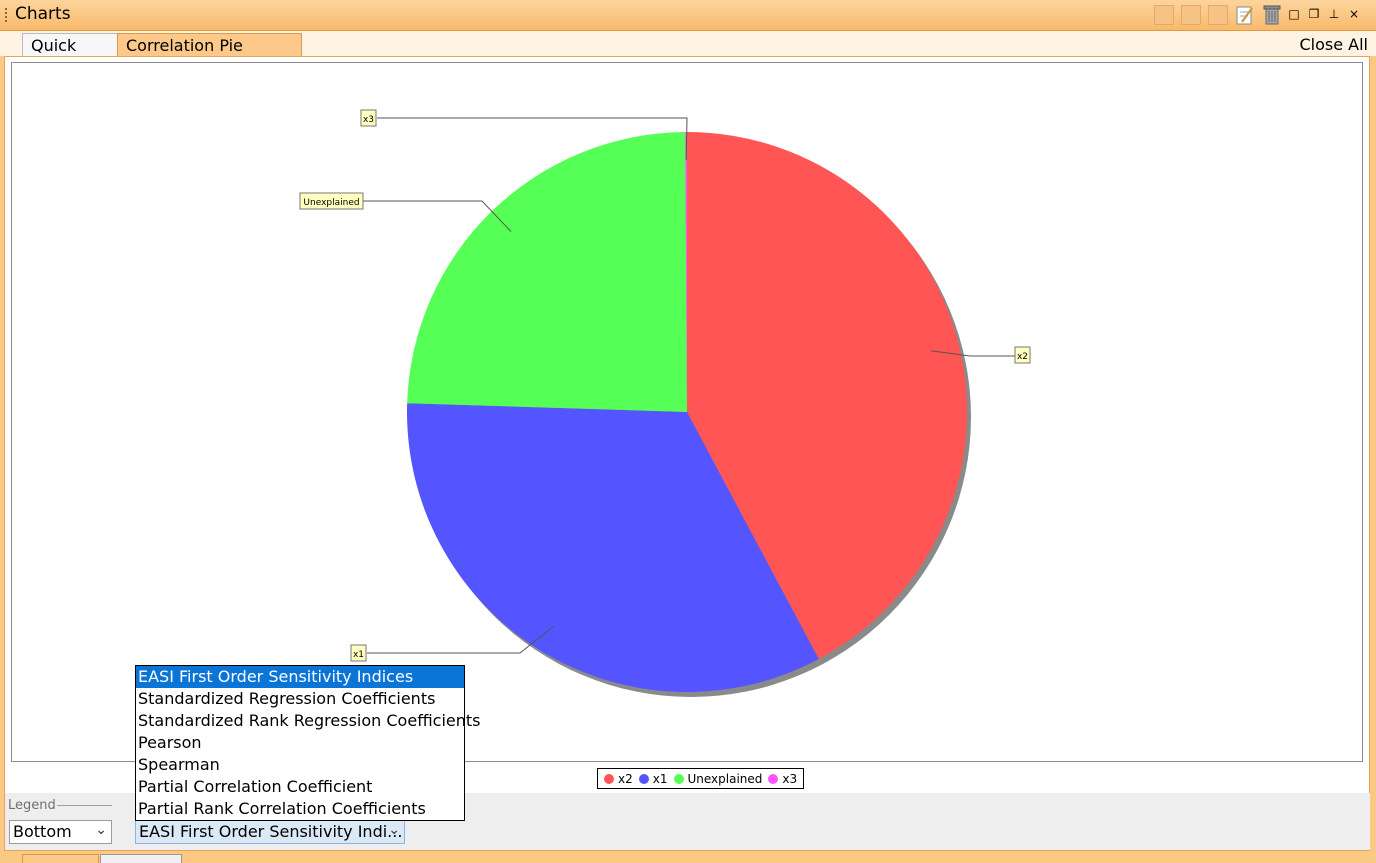 The image size is (1376, 863). I want to click on legend-group-caption: Legend, so click(32, 805).